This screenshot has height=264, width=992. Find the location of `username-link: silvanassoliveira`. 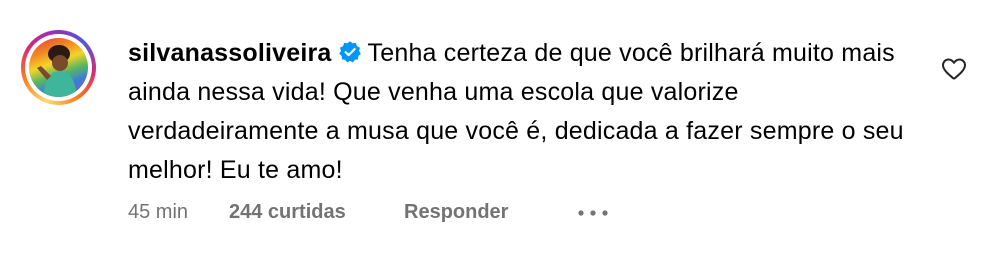

username-link: silvanassoliveira is located at coordinates (230, 53).